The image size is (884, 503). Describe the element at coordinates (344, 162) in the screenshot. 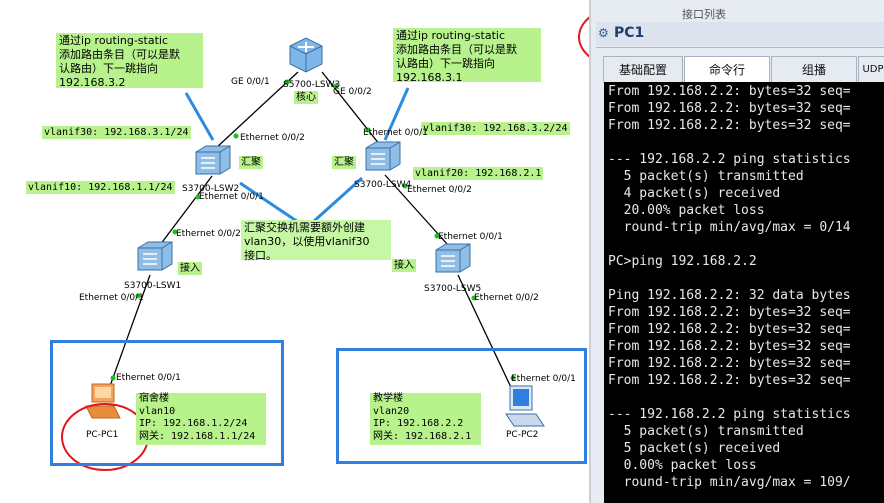

I see `lsw4-role-label: 汇聚` at that location.